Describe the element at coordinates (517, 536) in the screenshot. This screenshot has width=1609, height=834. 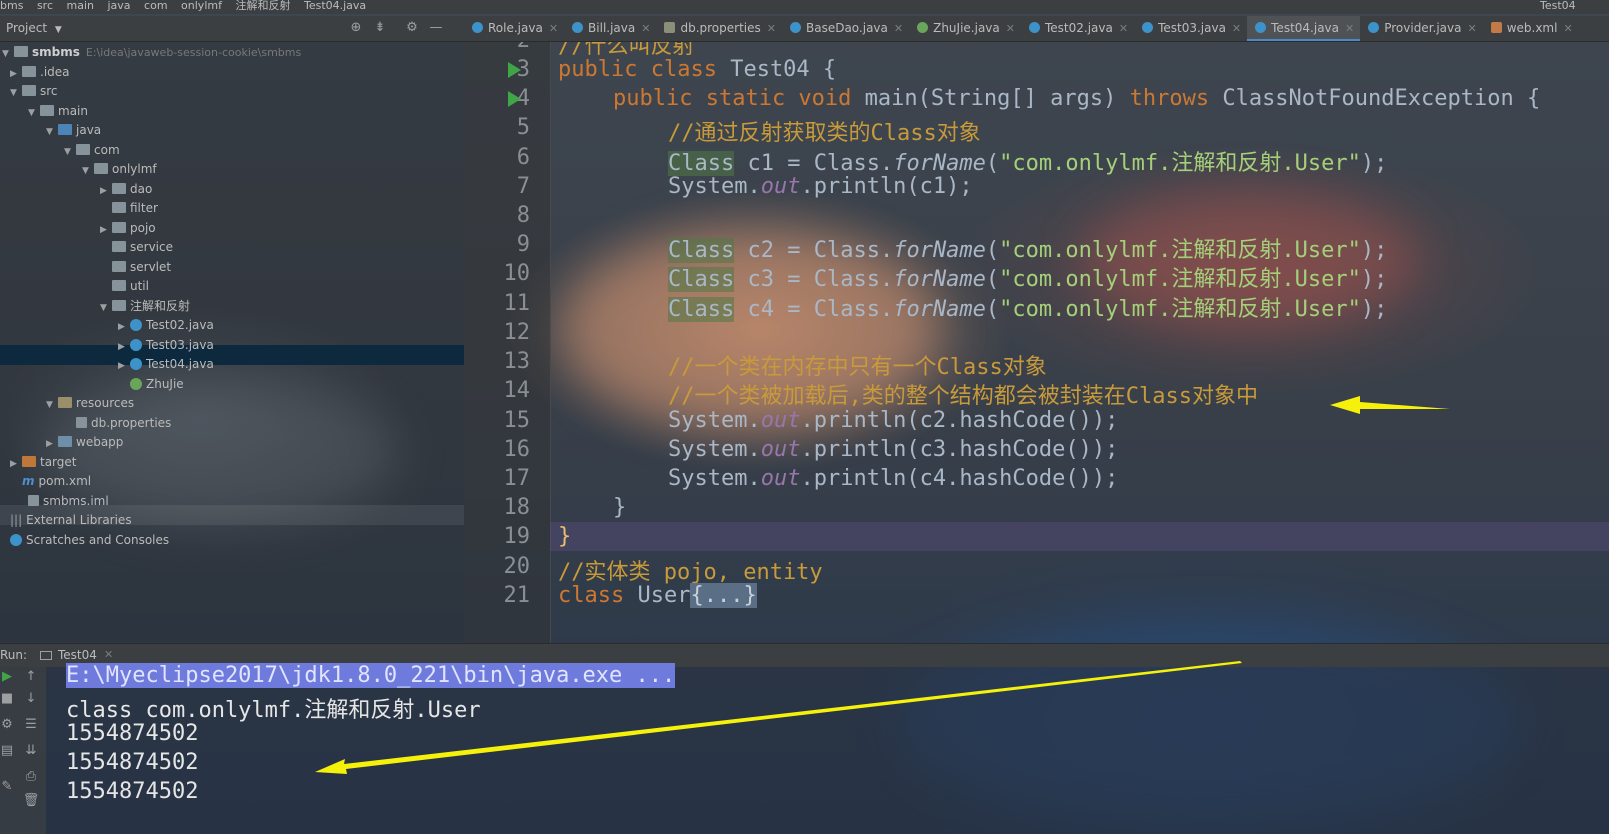
I see `line-number: 19` at that location.